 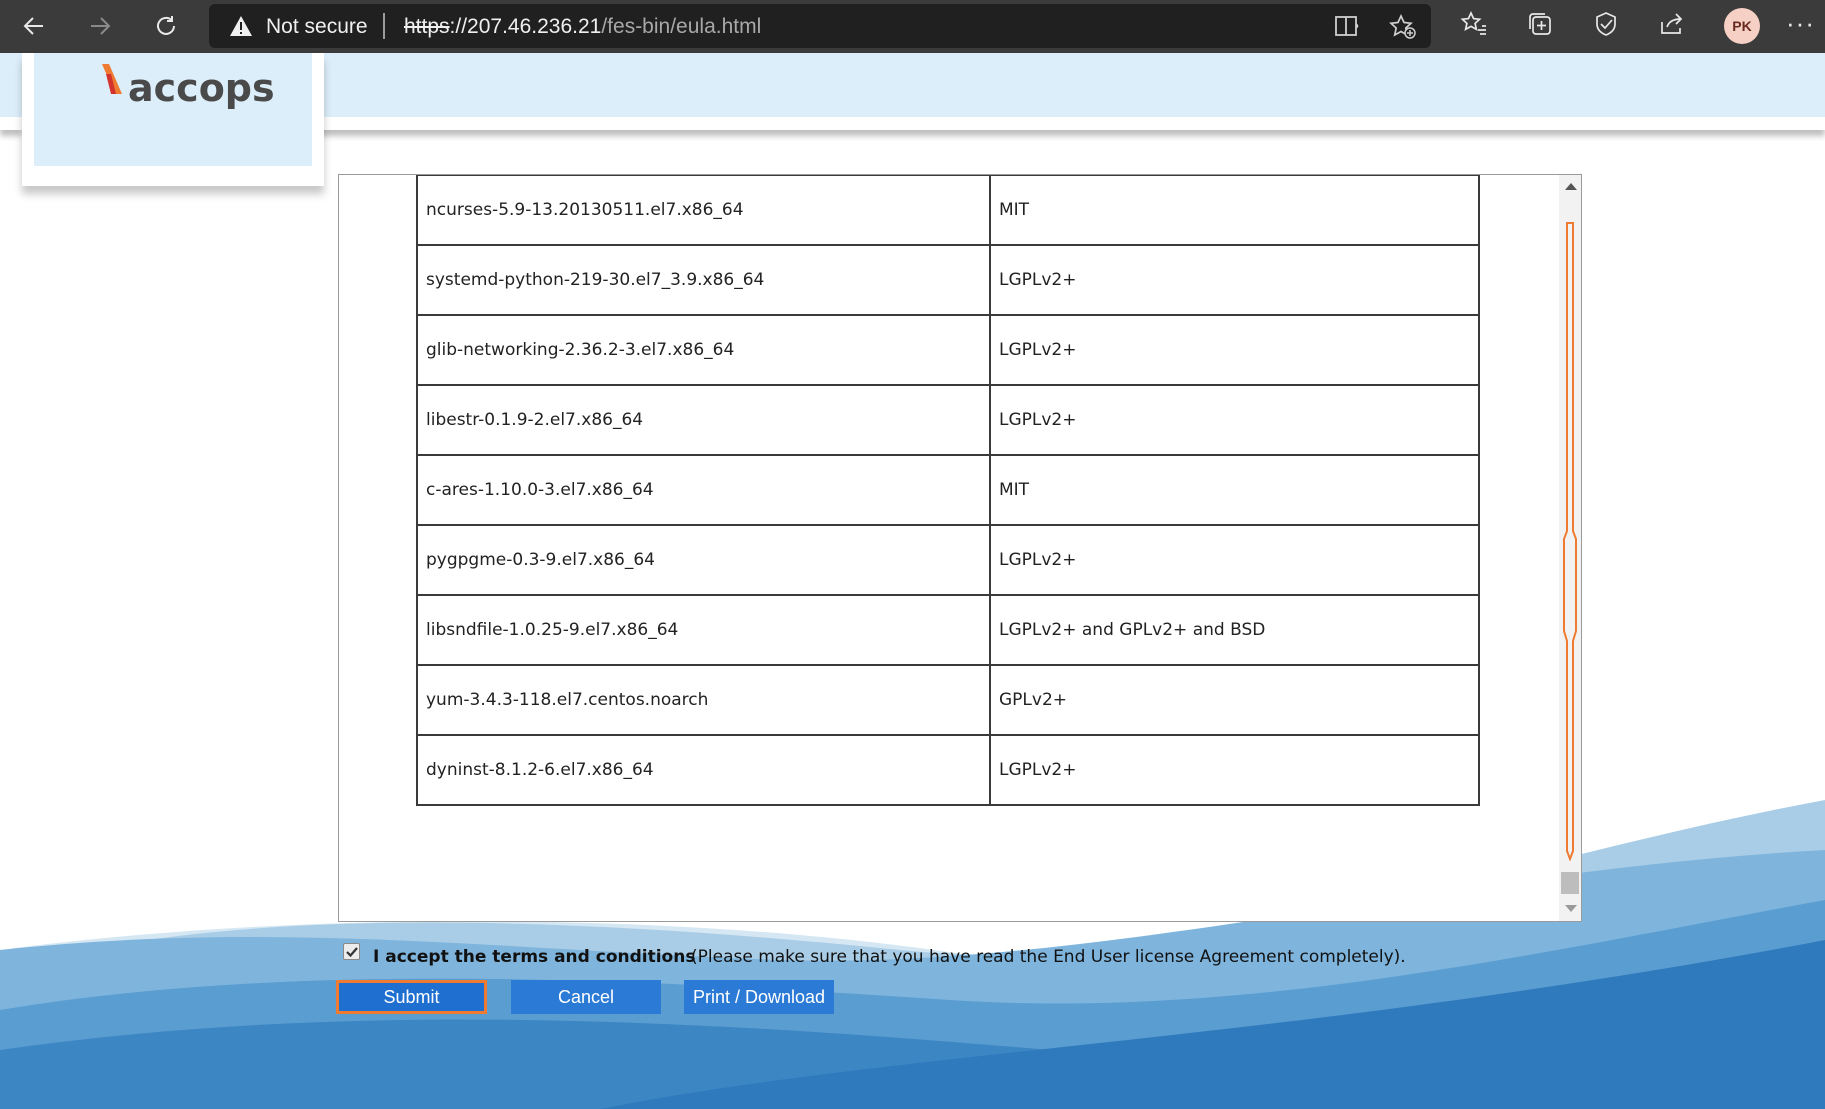 I want to click on table-row: ncurses-5.9-13.20130511.el7.x86_64 MIT, so click(x=948, y=210).